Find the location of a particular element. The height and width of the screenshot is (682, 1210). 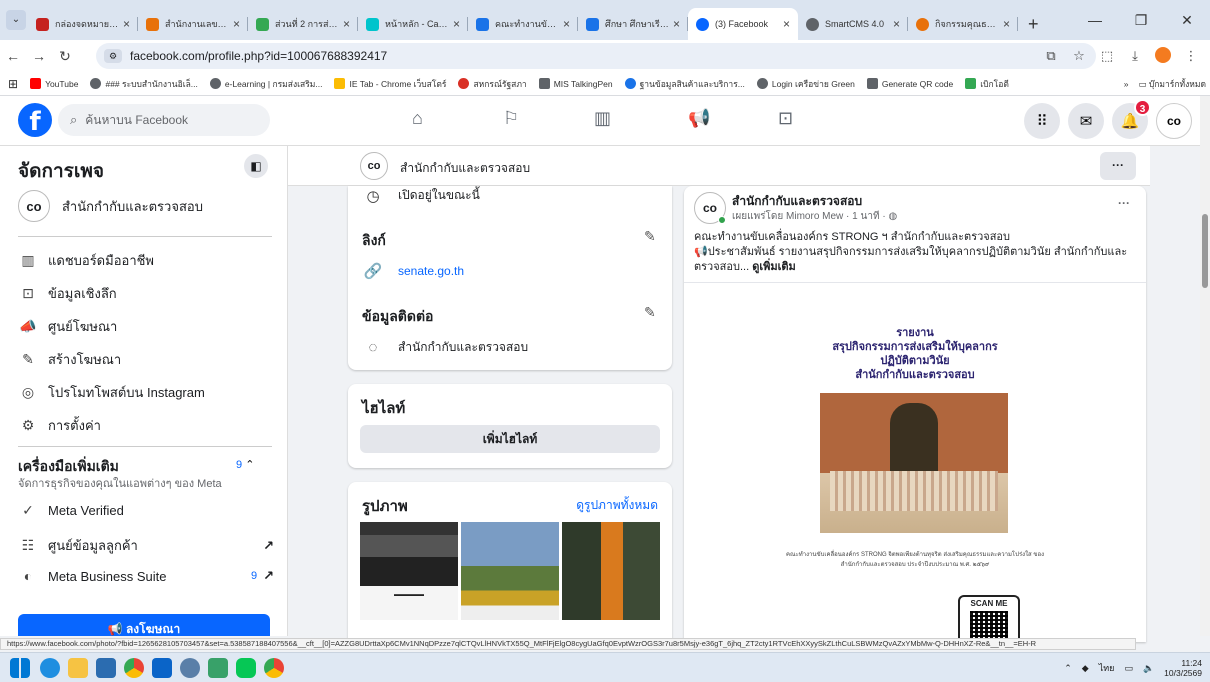

messenger-contact: ◌ สำนักกำกับและตรวจสอบ is located at coordinates (445, 347).